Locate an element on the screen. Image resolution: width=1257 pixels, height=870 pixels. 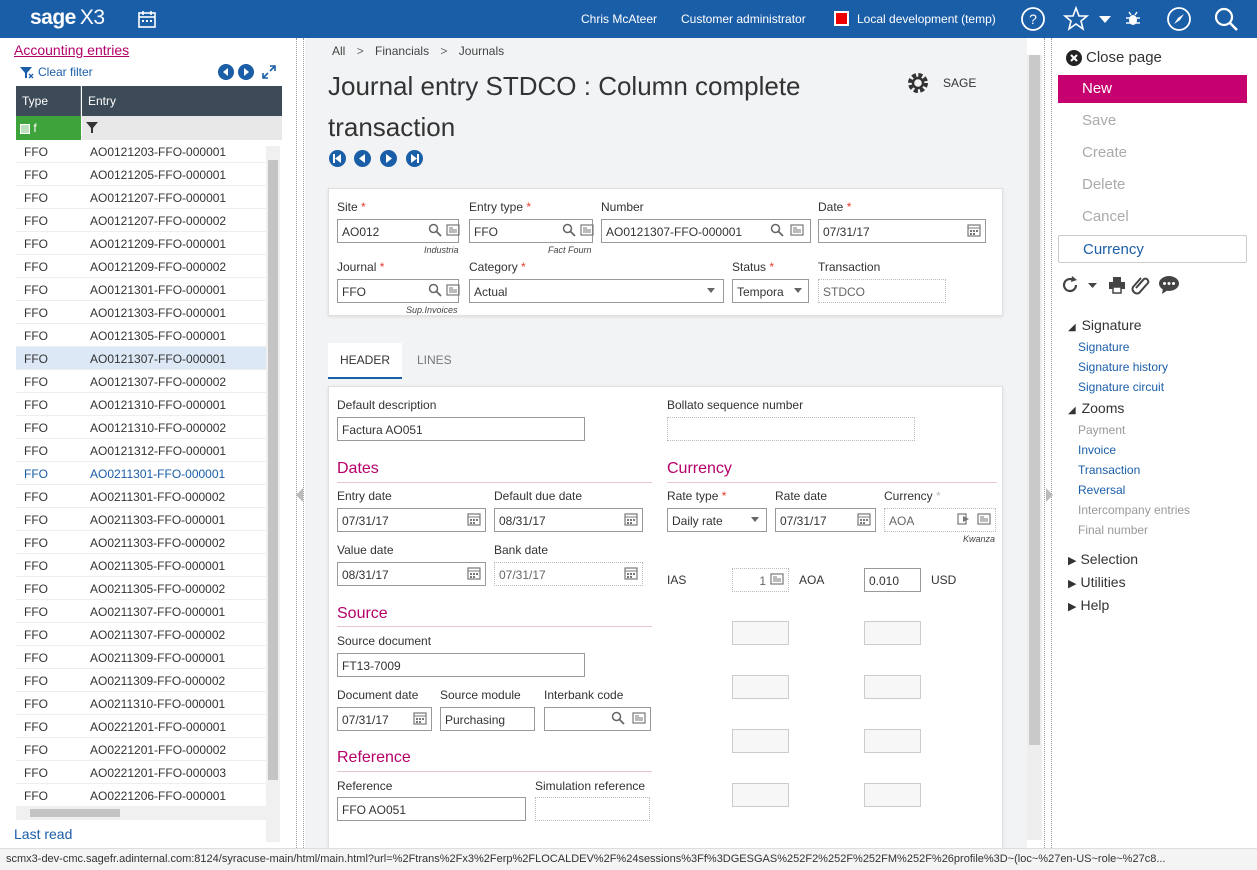
source-document-field: FT13-7009 is located at coordinates (461, 665).